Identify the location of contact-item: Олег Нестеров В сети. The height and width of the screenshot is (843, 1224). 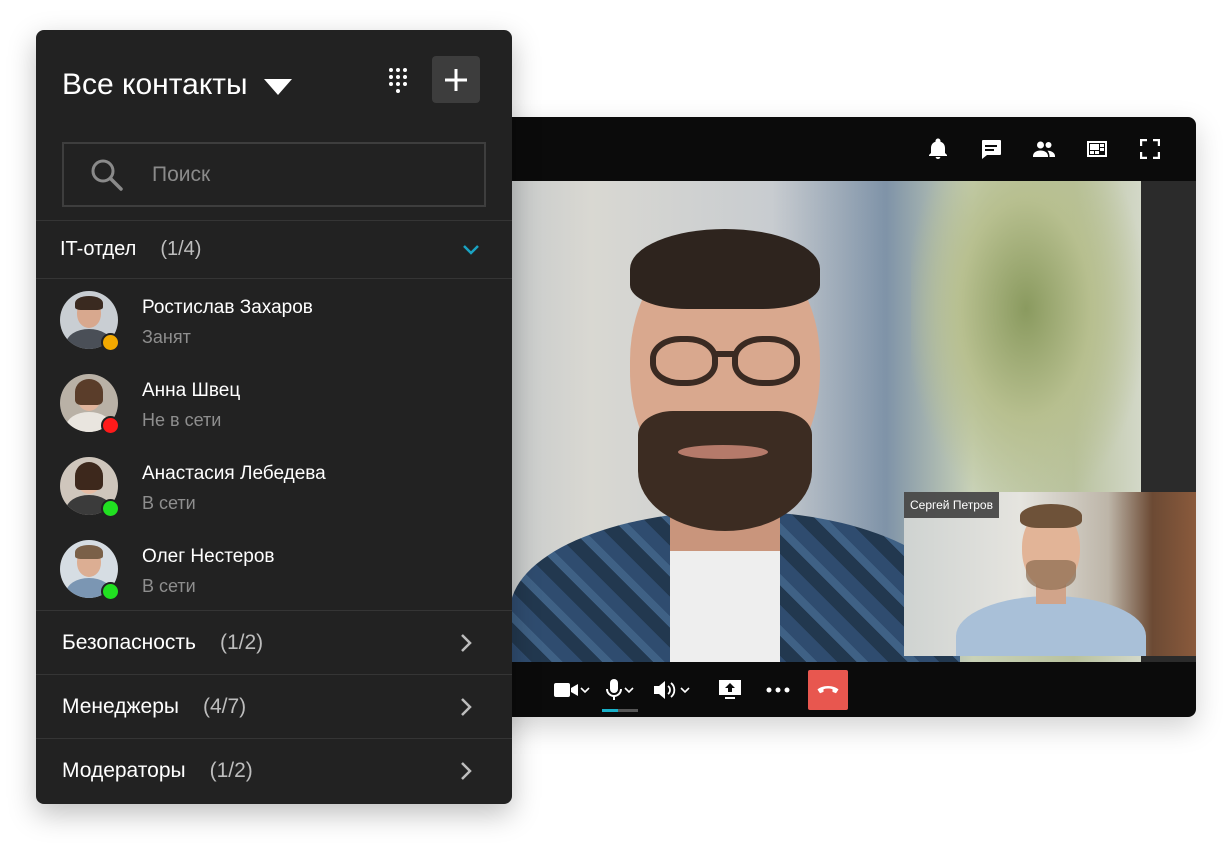
(274, 571).